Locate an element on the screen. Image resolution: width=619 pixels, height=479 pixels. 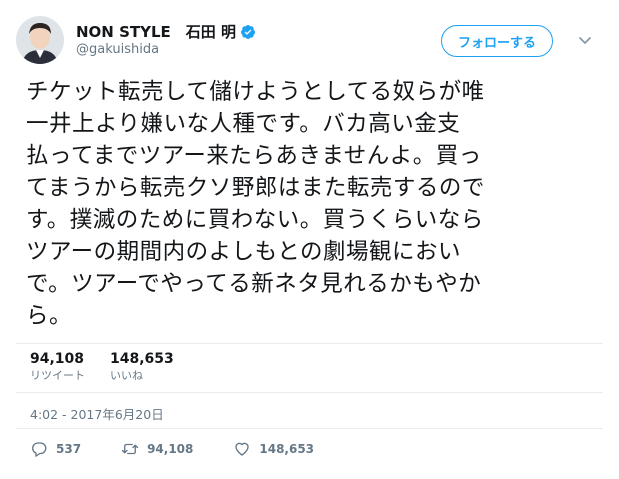
retweet-label: リツイート is located at coordinates (57, 375).